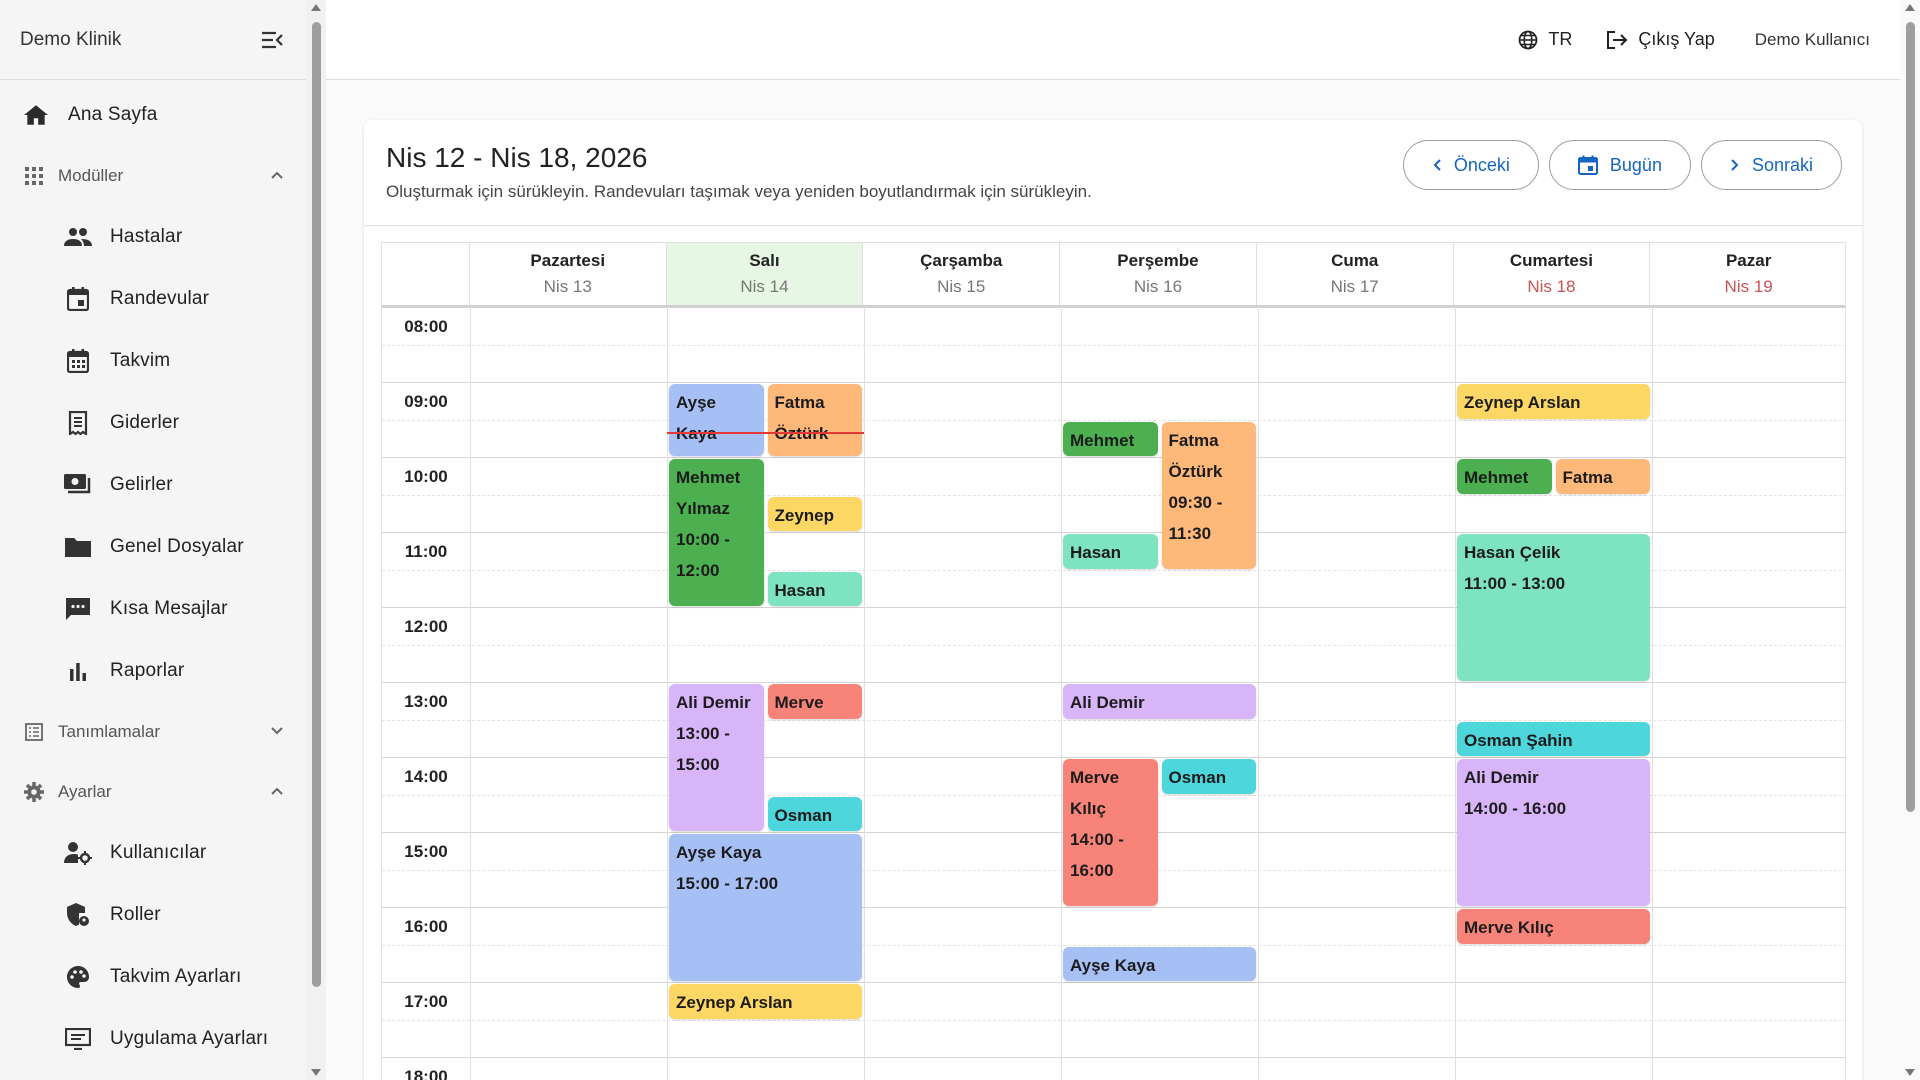  Describe the element at coordinates (1158, 274) in the screenshot. I see `day-header: Perşembe Nis 16` at that location.